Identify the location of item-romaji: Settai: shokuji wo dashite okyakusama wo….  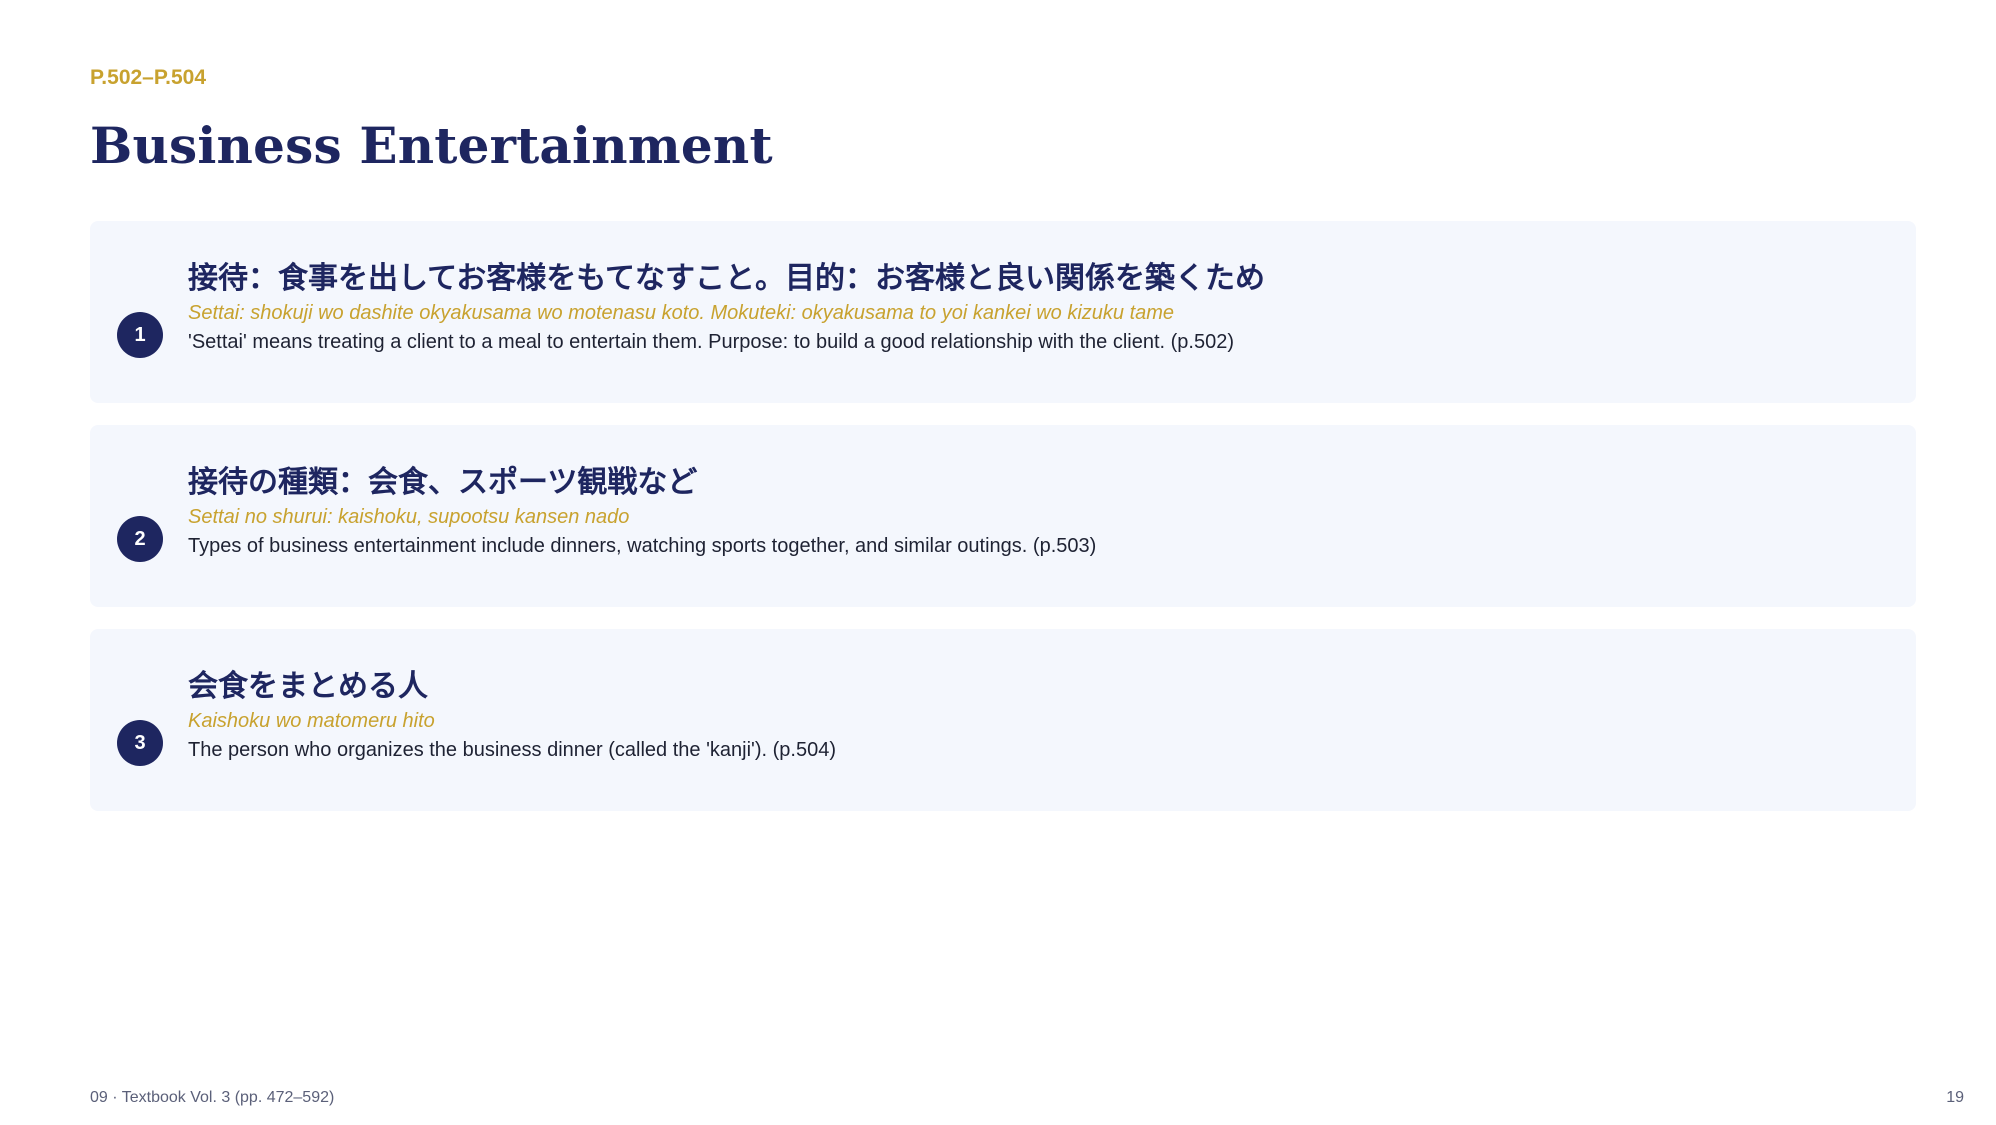
(681, 313).